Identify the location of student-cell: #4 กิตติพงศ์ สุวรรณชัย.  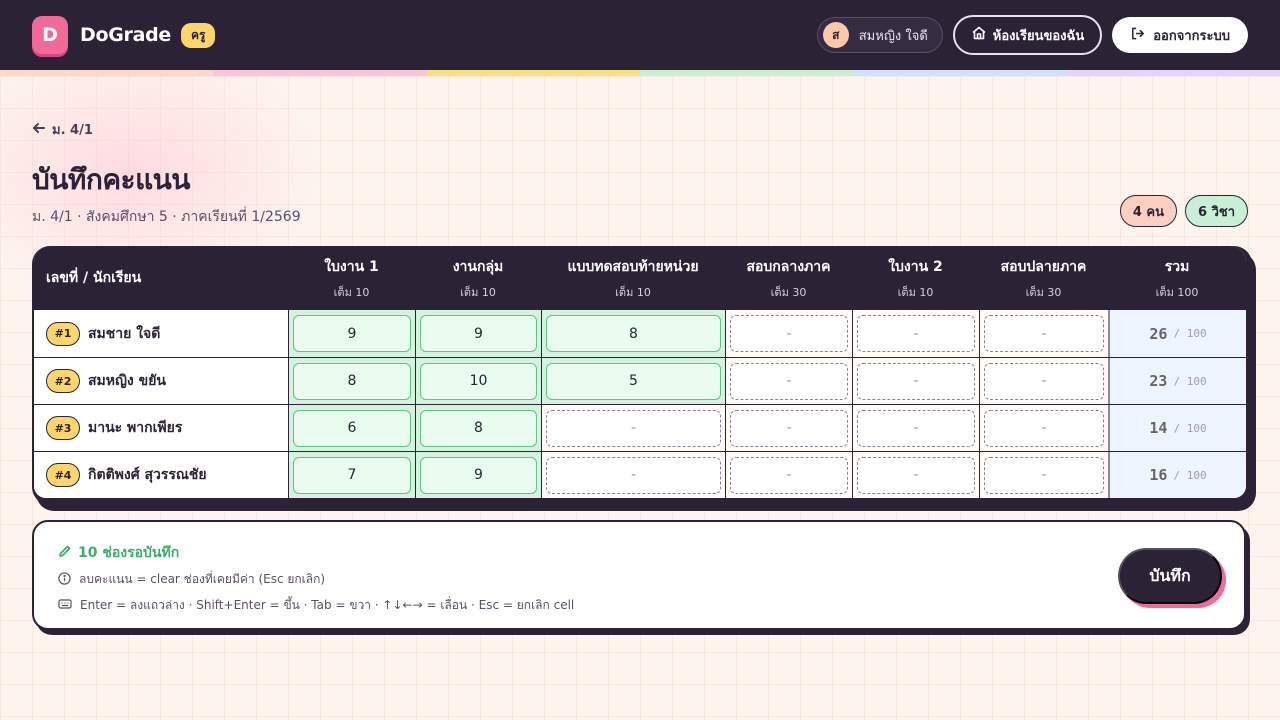
(161, 475).